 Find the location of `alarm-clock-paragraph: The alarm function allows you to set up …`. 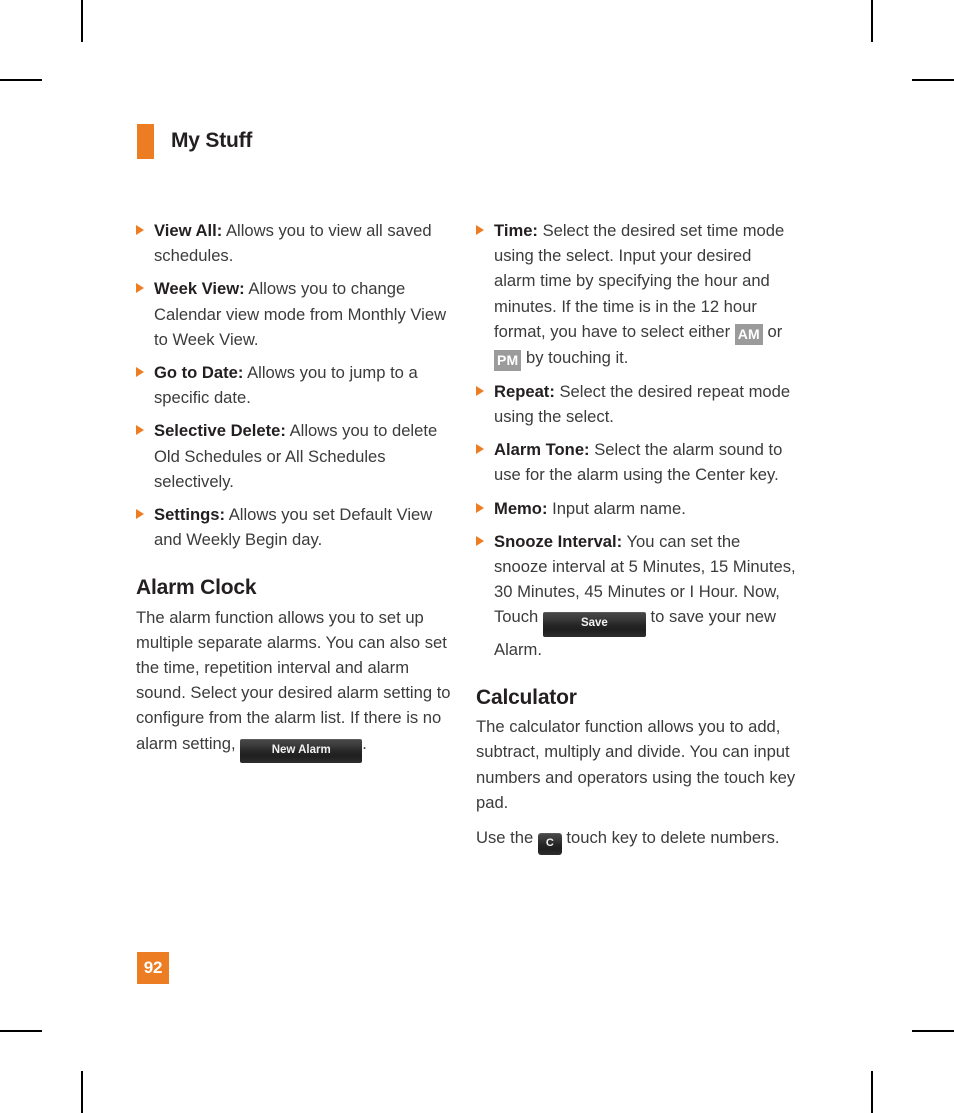

alarm-clock-paragraph: The alarm function allows you to set up … is located at coordinates (296, 684).